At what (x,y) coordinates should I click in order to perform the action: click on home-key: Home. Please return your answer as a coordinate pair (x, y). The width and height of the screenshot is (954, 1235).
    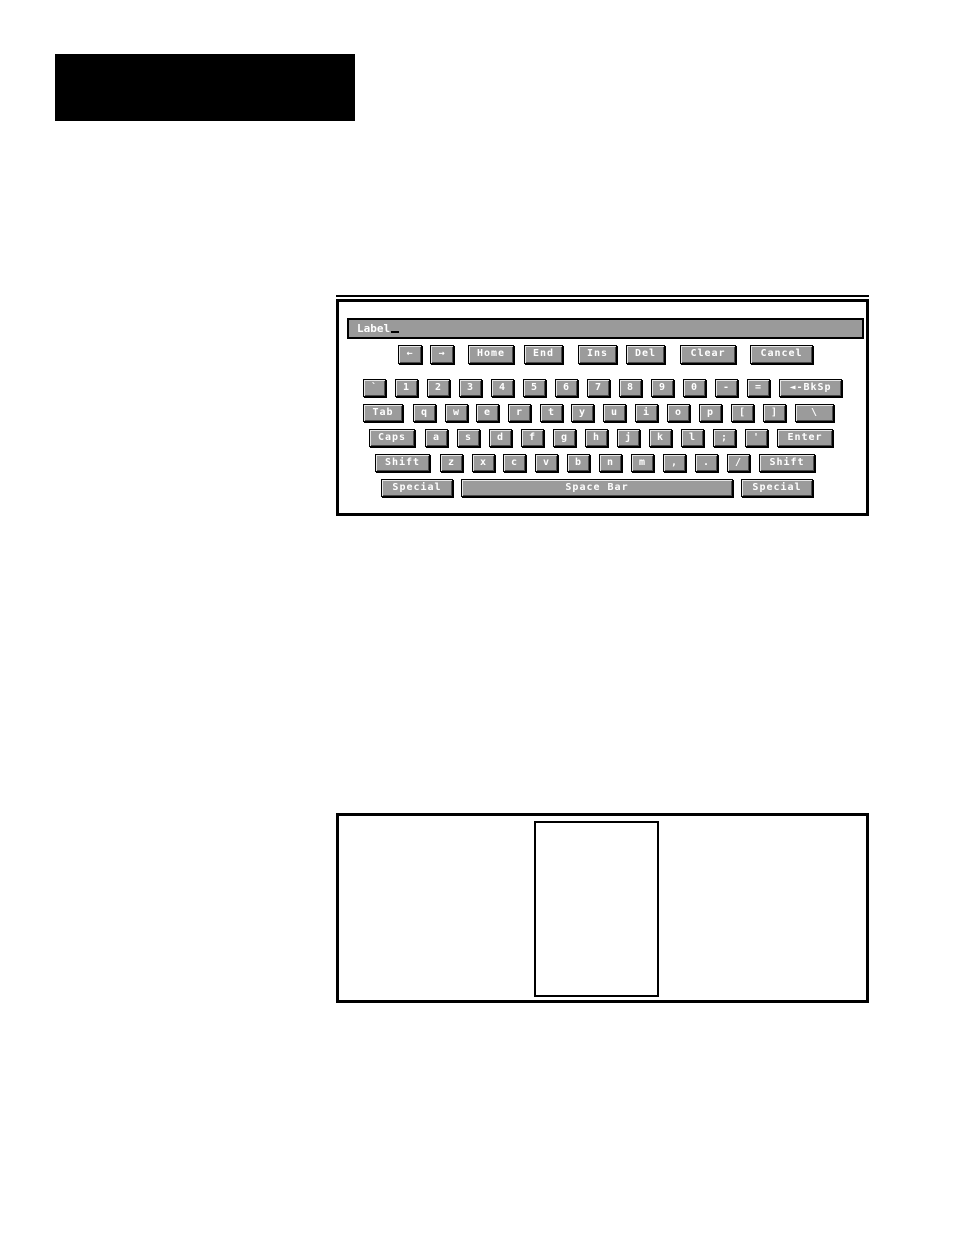
    Looking at the image, I should click on (491, 354).